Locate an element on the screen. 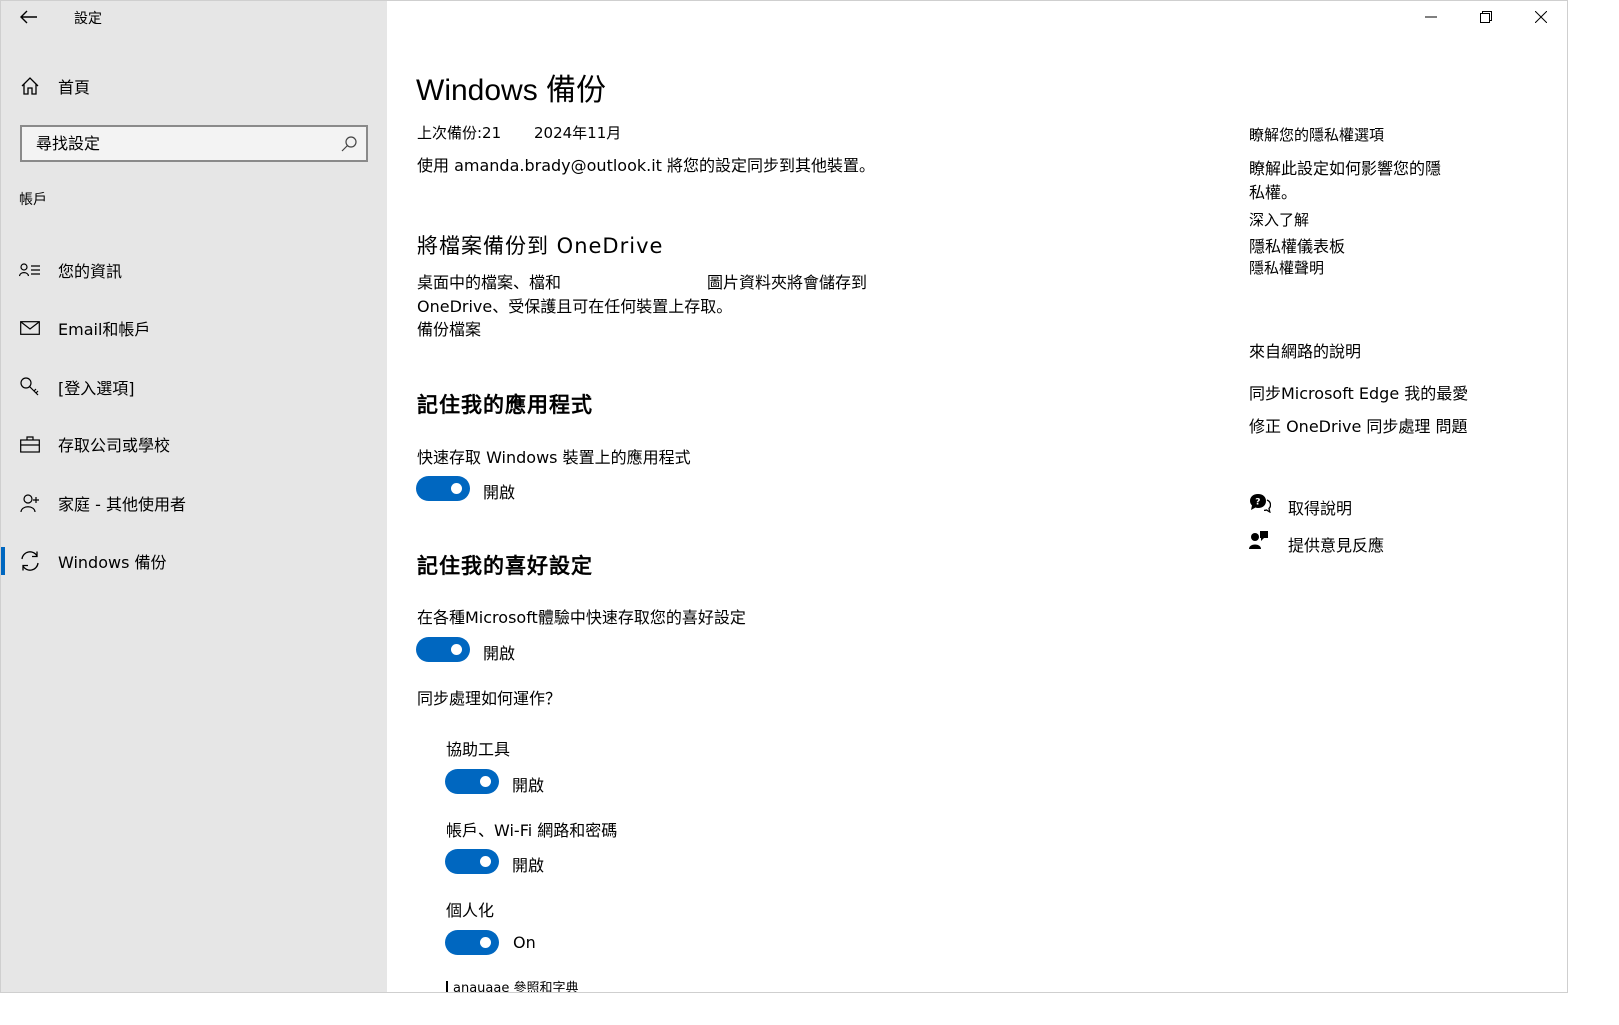  get-help-icon: ? is located at coordinates (1260, 505).